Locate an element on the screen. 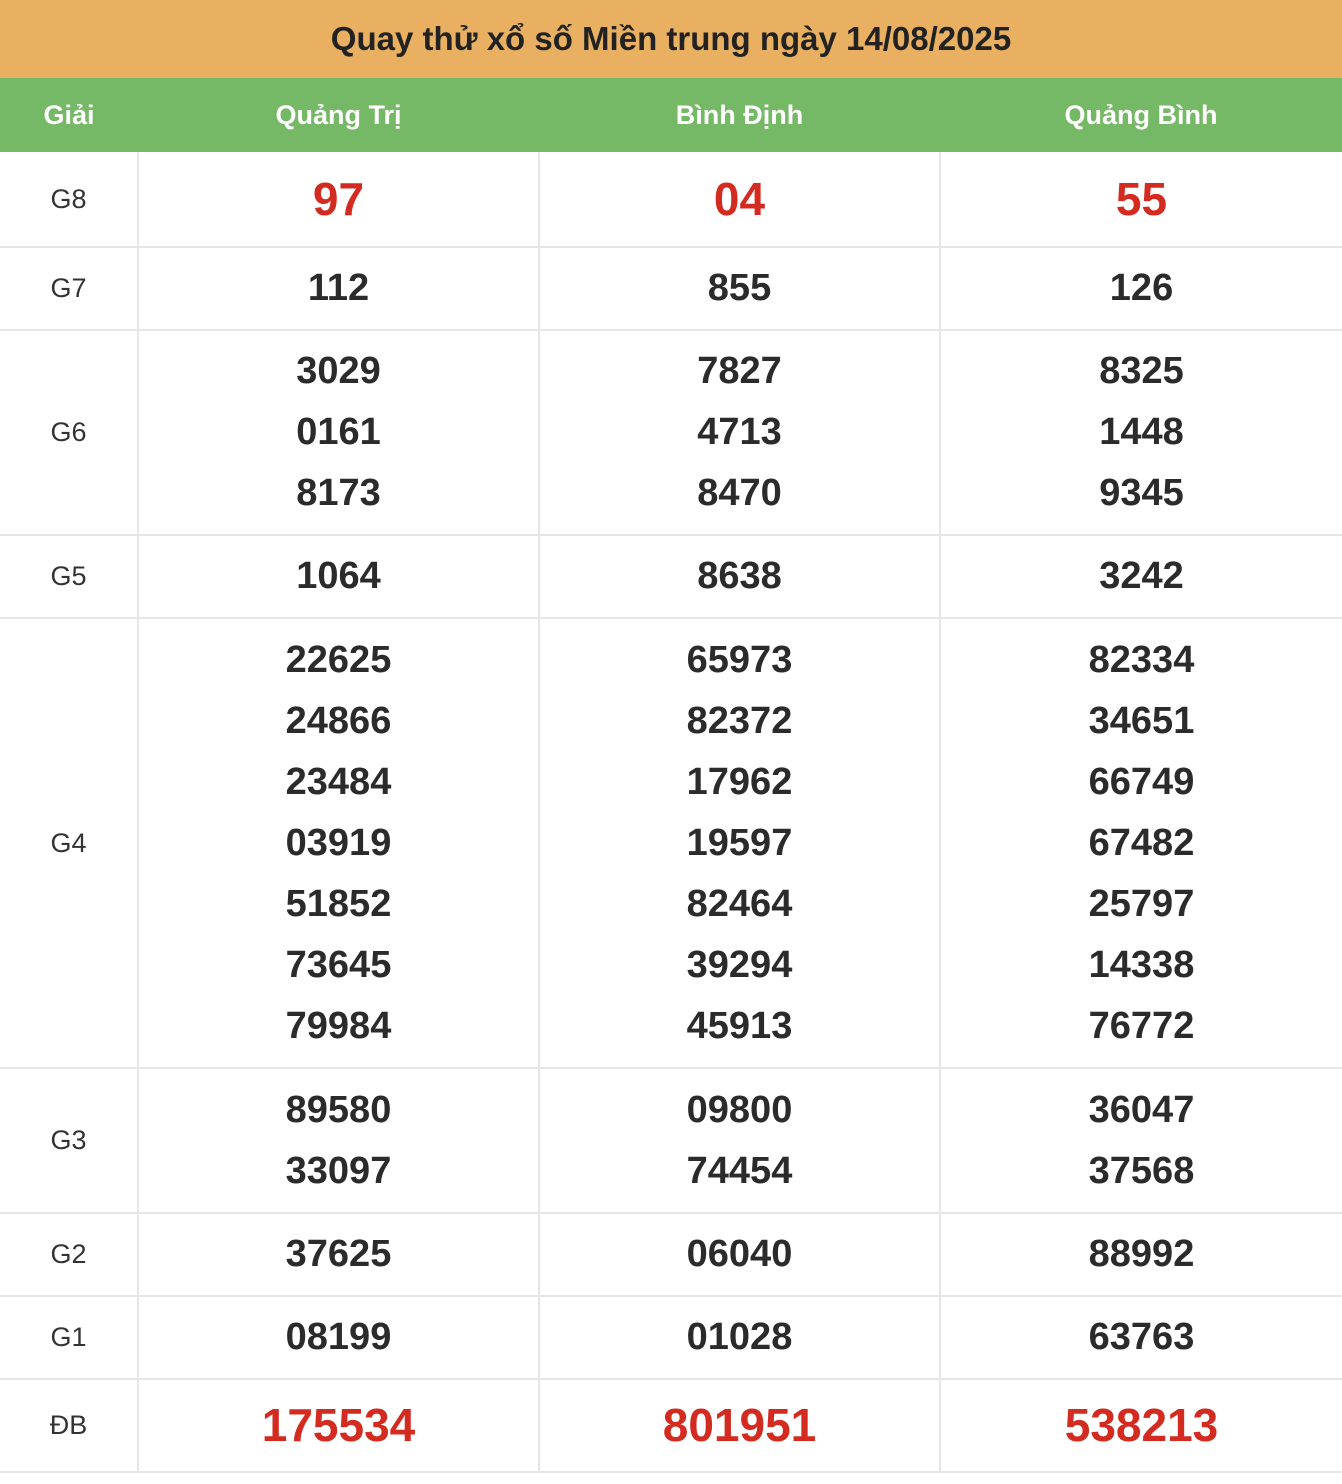 The image size is (1342, 1484). result-number: 126 is located at coordinates (1141, 288).